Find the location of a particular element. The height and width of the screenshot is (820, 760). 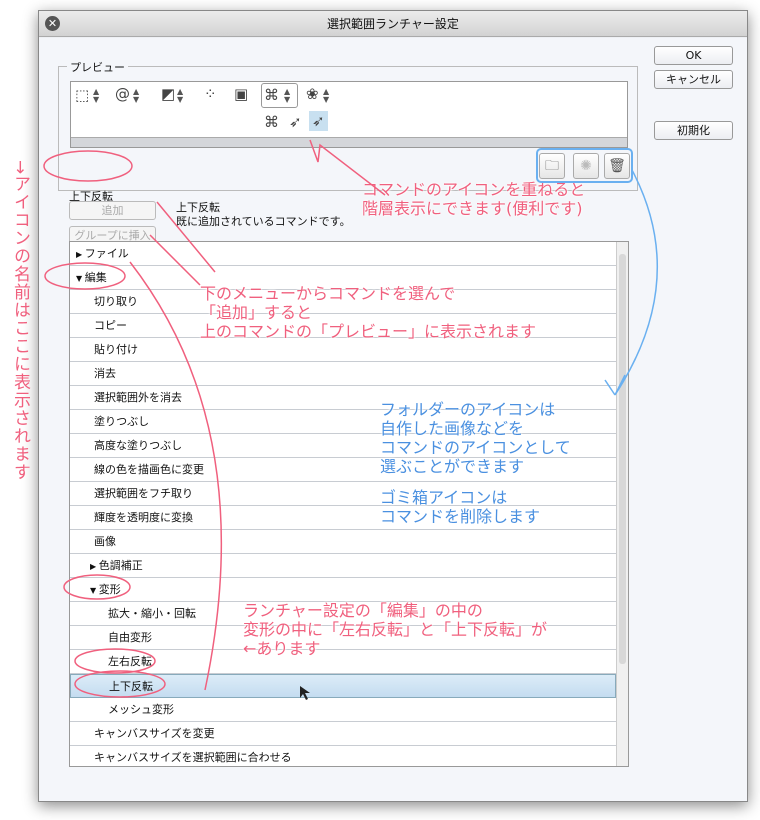

cancel-button: キャンセル is located at coordinates (693, 79).